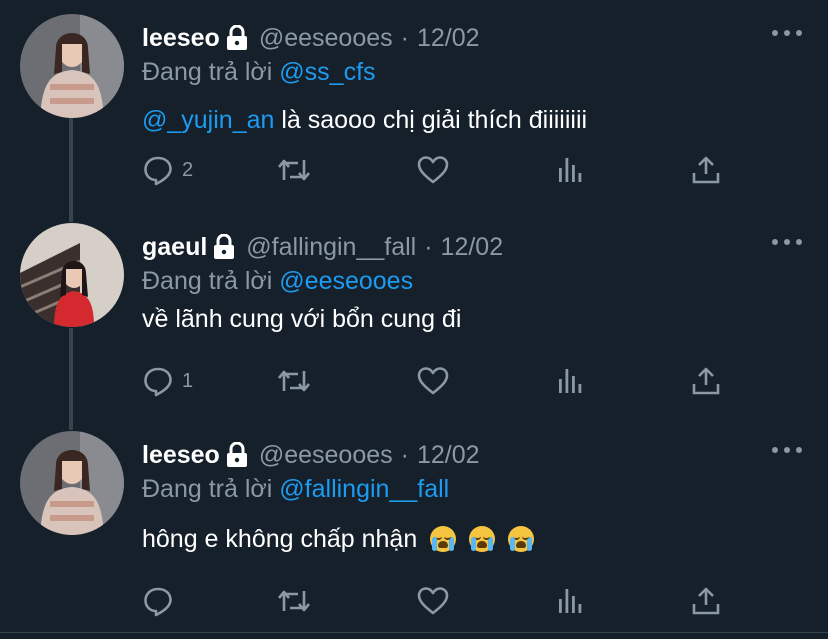  What do you see at coordinates (364, 489) in the screenshot?
I see `replying-to-mention: @fallingin__fall` at bounding box center [364, 489].